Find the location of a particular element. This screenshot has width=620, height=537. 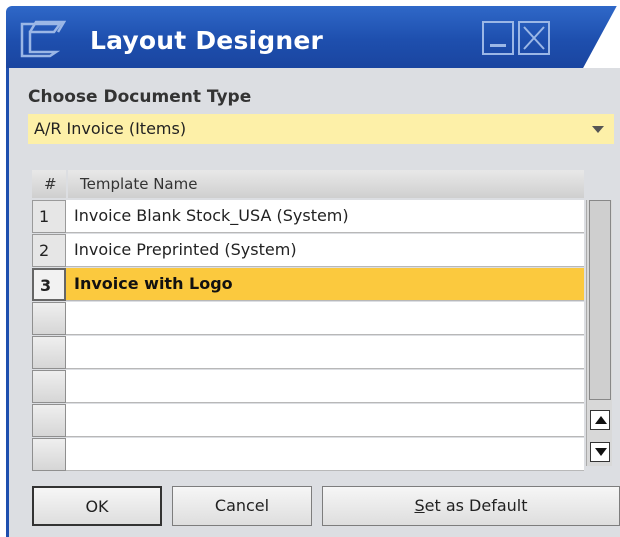

table-row: 2 Invoice Preprinted (System) is located at coordinates (308, 251).